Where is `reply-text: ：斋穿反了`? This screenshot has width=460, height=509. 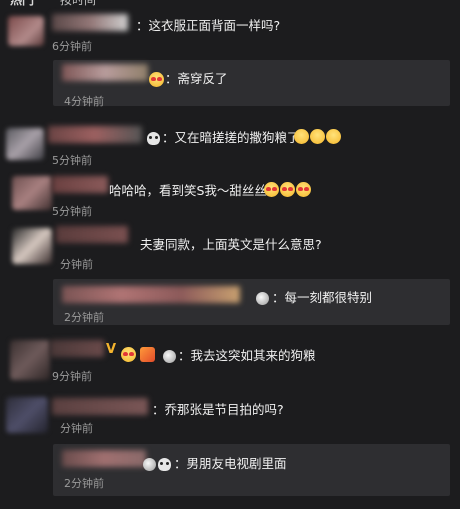
reply-text: ：斋穿反了 is located at coordinates (196, 78).